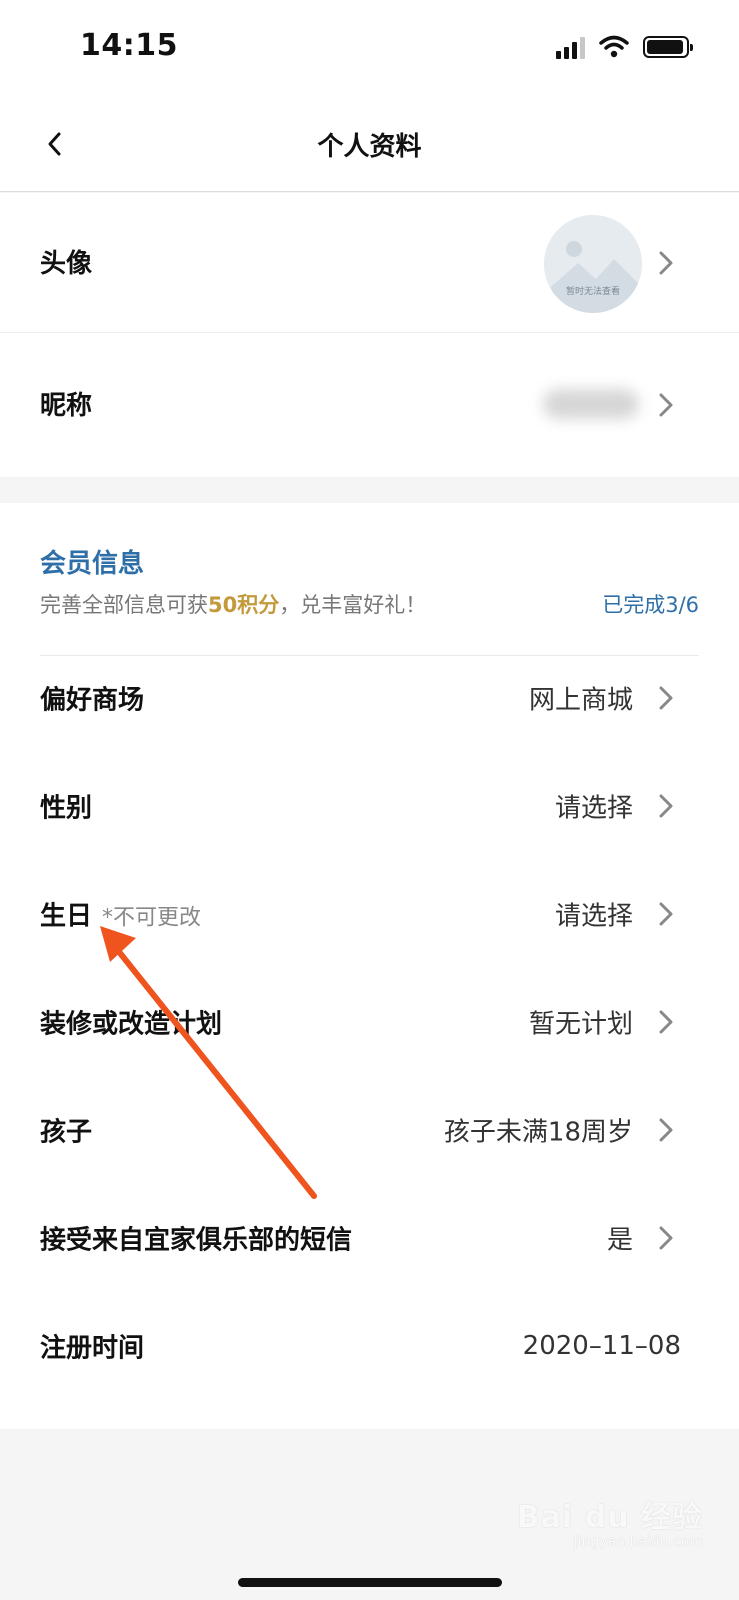  What do you see at coordinates (570, 47) in the screenshot?
I see `signal-icon` at bounding box center [570, 47].